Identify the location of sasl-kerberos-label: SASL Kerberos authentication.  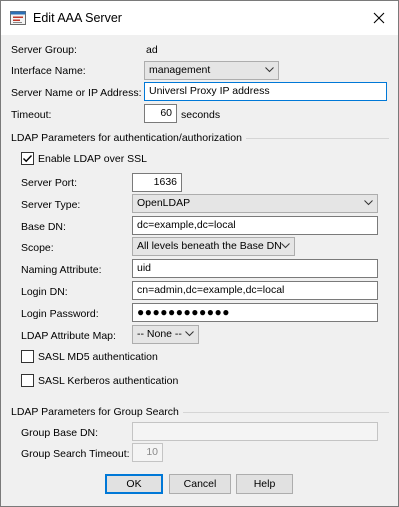
(108, 381).